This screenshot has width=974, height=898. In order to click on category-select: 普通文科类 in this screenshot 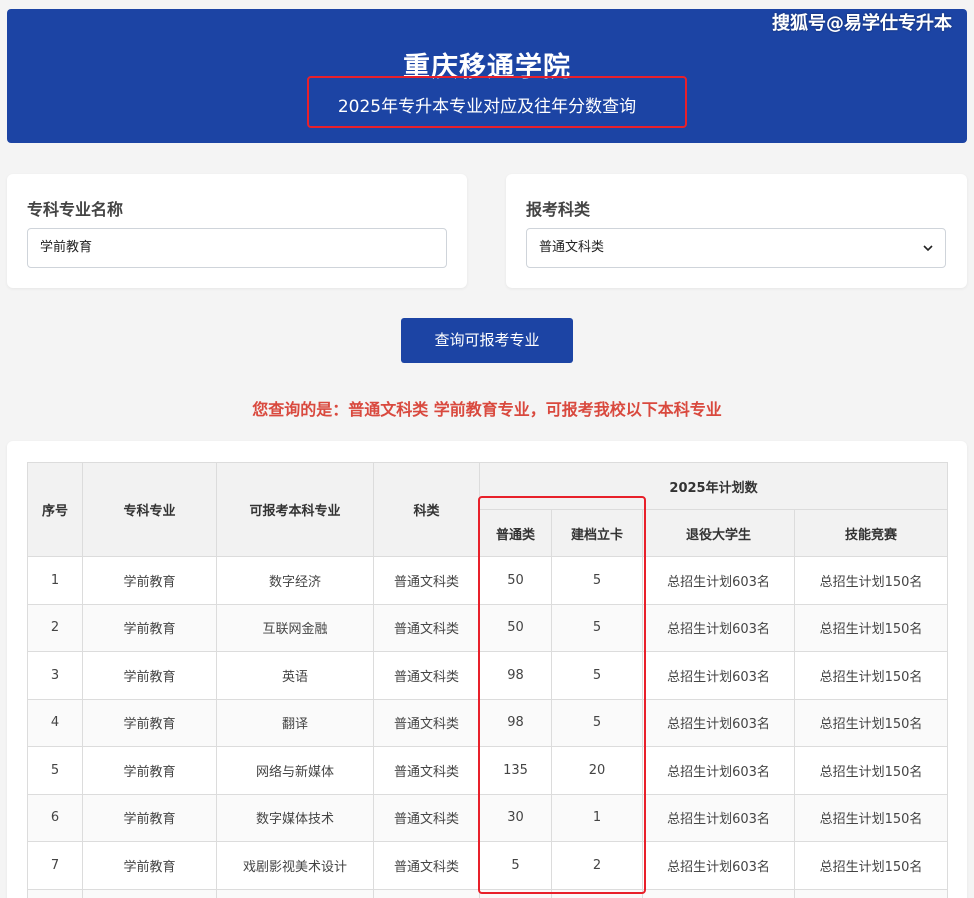, I will do `click(736, 248)`.